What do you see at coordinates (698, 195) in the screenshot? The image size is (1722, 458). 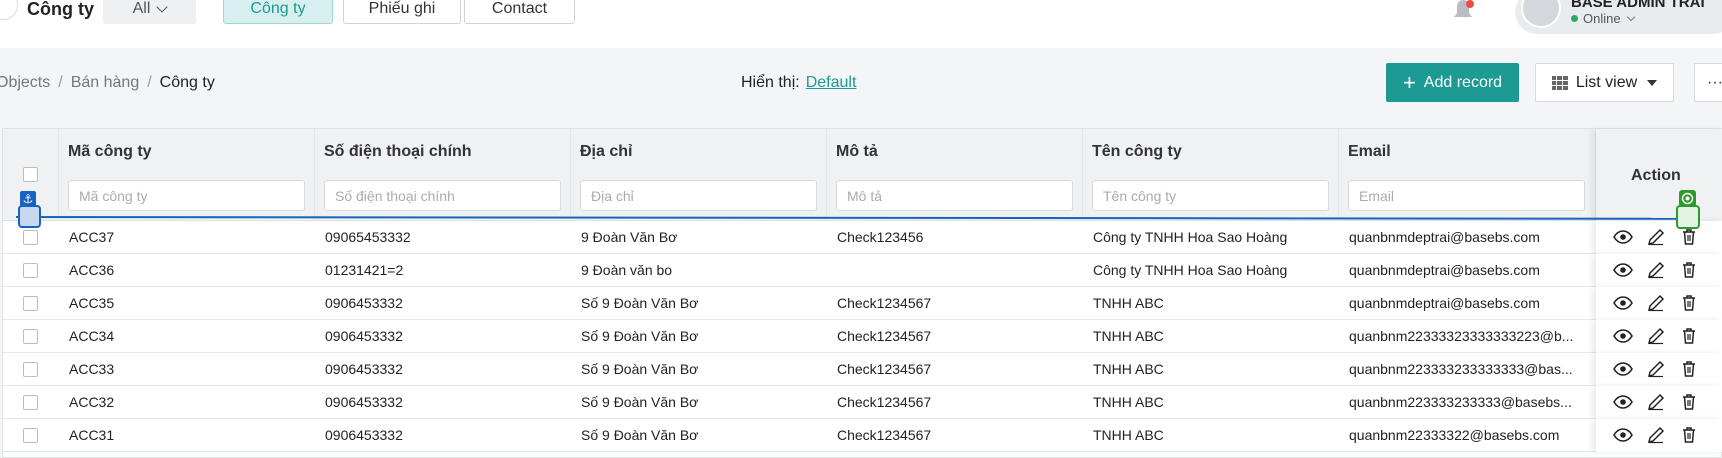 I see `filter-dia-chi-input` at bounding box center [698, 195].